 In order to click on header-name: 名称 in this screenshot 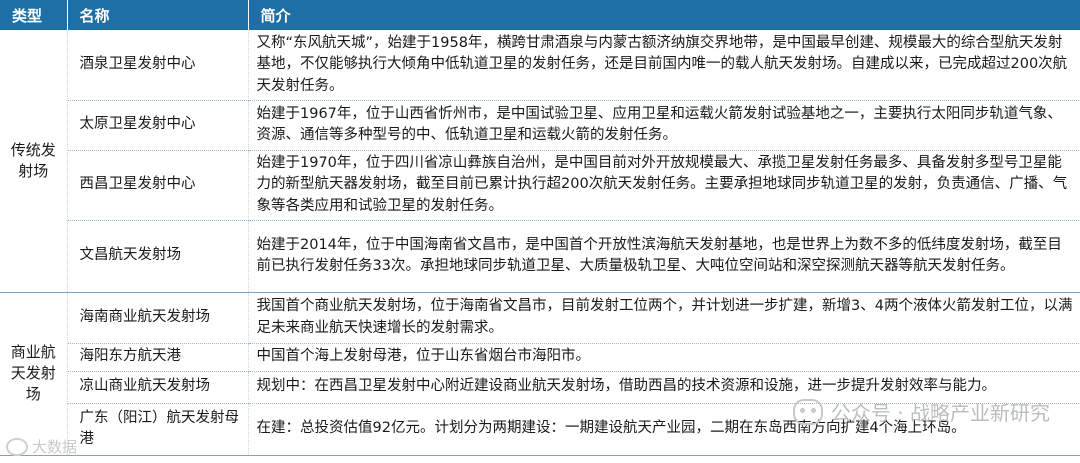, I will do `click(158, 15)`.